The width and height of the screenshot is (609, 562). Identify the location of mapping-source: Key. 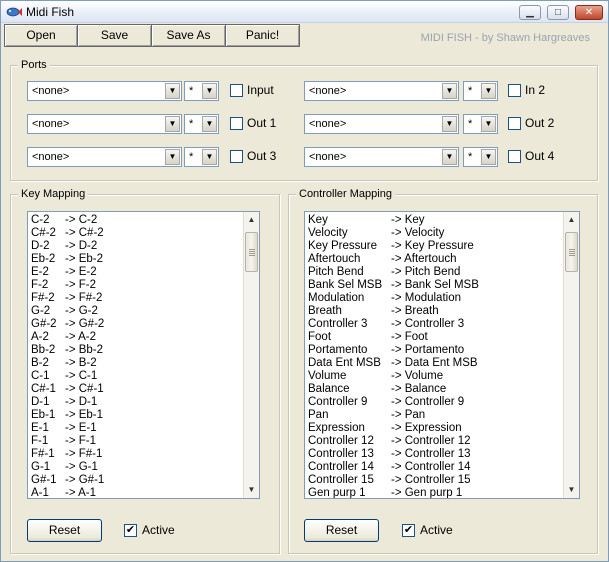
(318, 220).